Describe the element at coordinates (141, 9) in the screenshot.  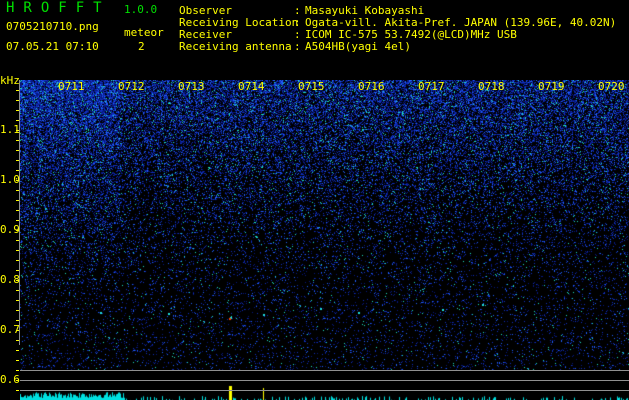
I see `app-version: 1.0.0` at that location.